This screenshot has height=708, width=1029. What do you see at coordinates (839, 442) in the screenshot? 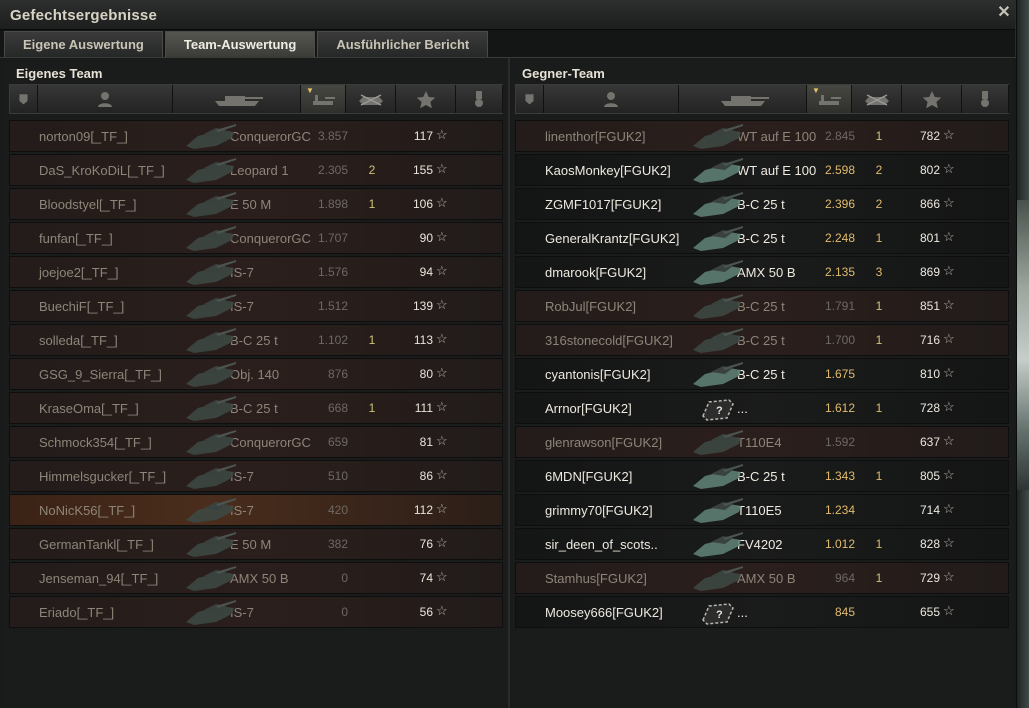
I see `damage-value: 1.592` at bounding box center [839, 442].